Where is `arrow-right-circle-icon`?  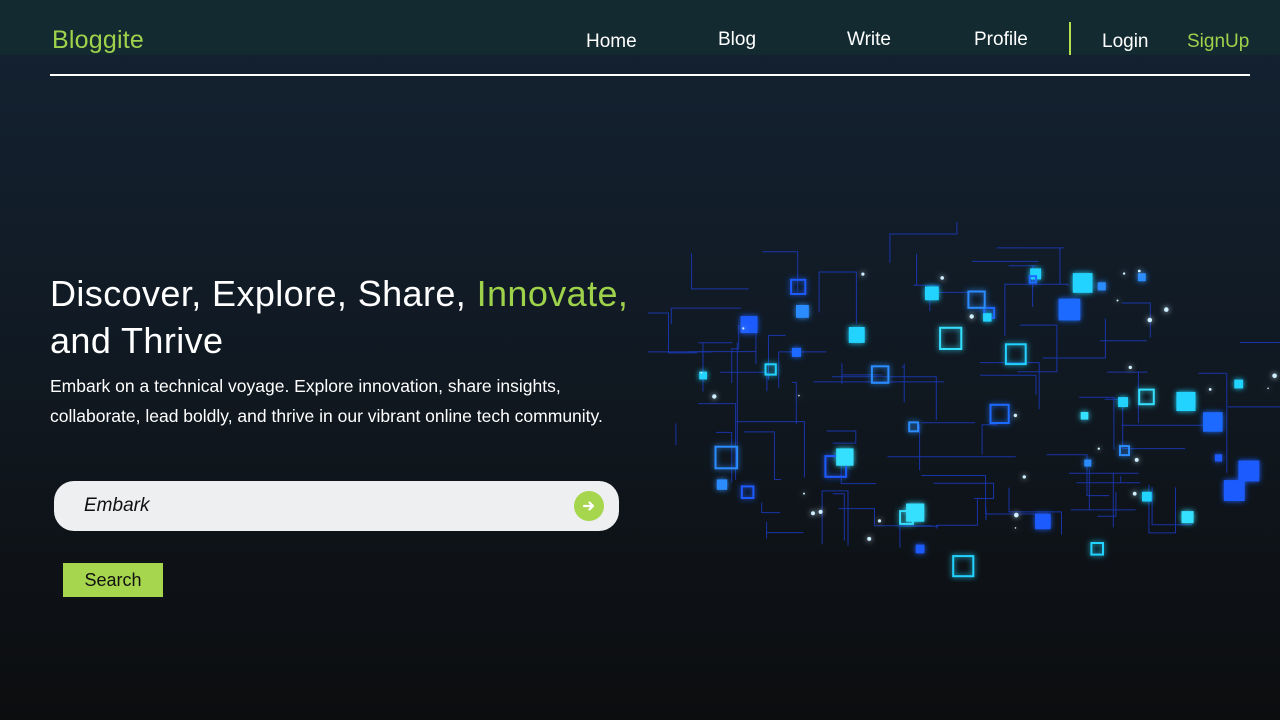
arrow-right-circle-icon is located at coordinates (588, 506).